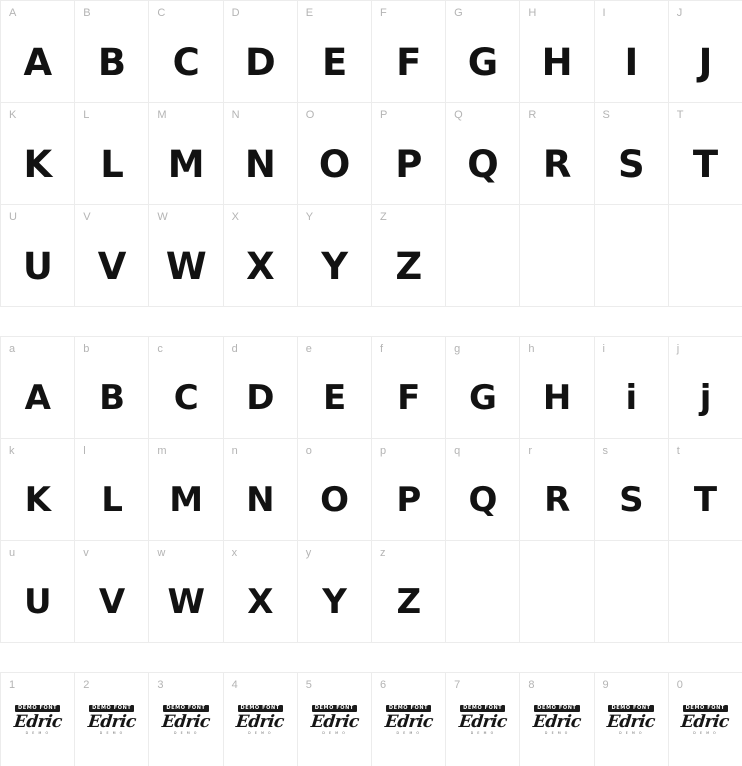 Image resolution: width=742 pixels, height=766 pixels. Describe the element at coordinates (631, 256) in the screenshot. I see `glyph-cell-empty` at that location.